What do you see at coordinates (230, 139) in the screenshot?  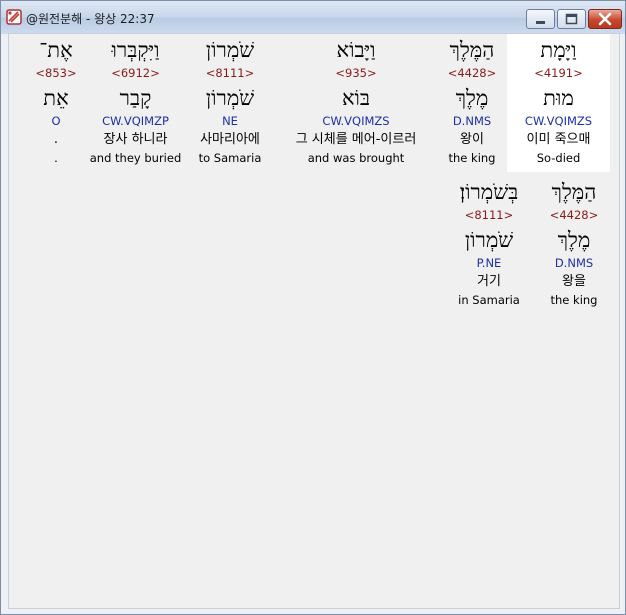 I see `korean-gloss: 사마리아에` at bounding box center [230, 139].